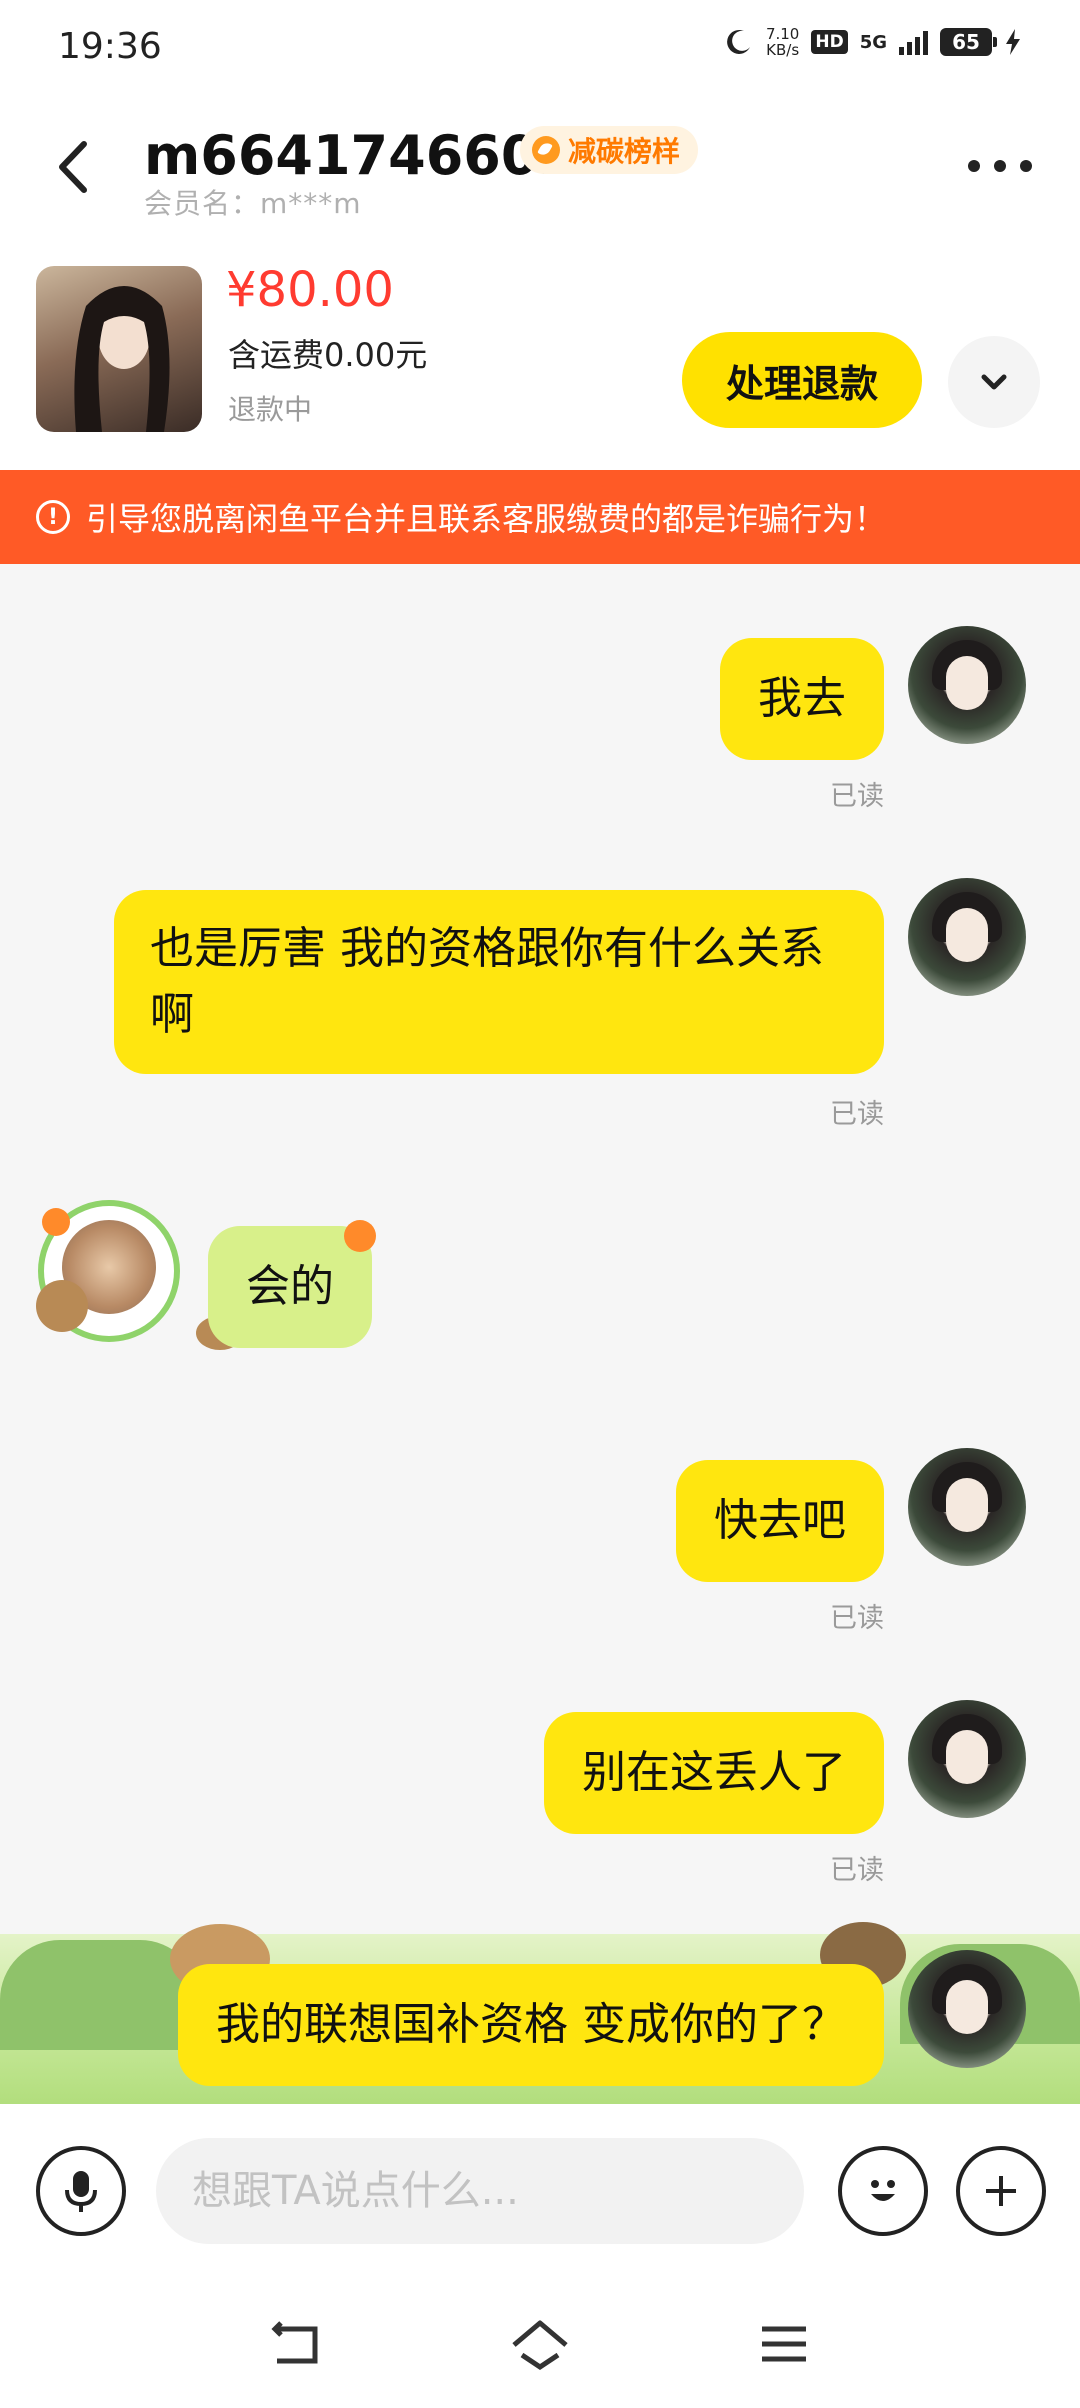 This screenshot has height=2408, width=1080. Describe the element at coordinates (310, 290) in the screenshot. I see `product-price: ¥80.00` at that location.